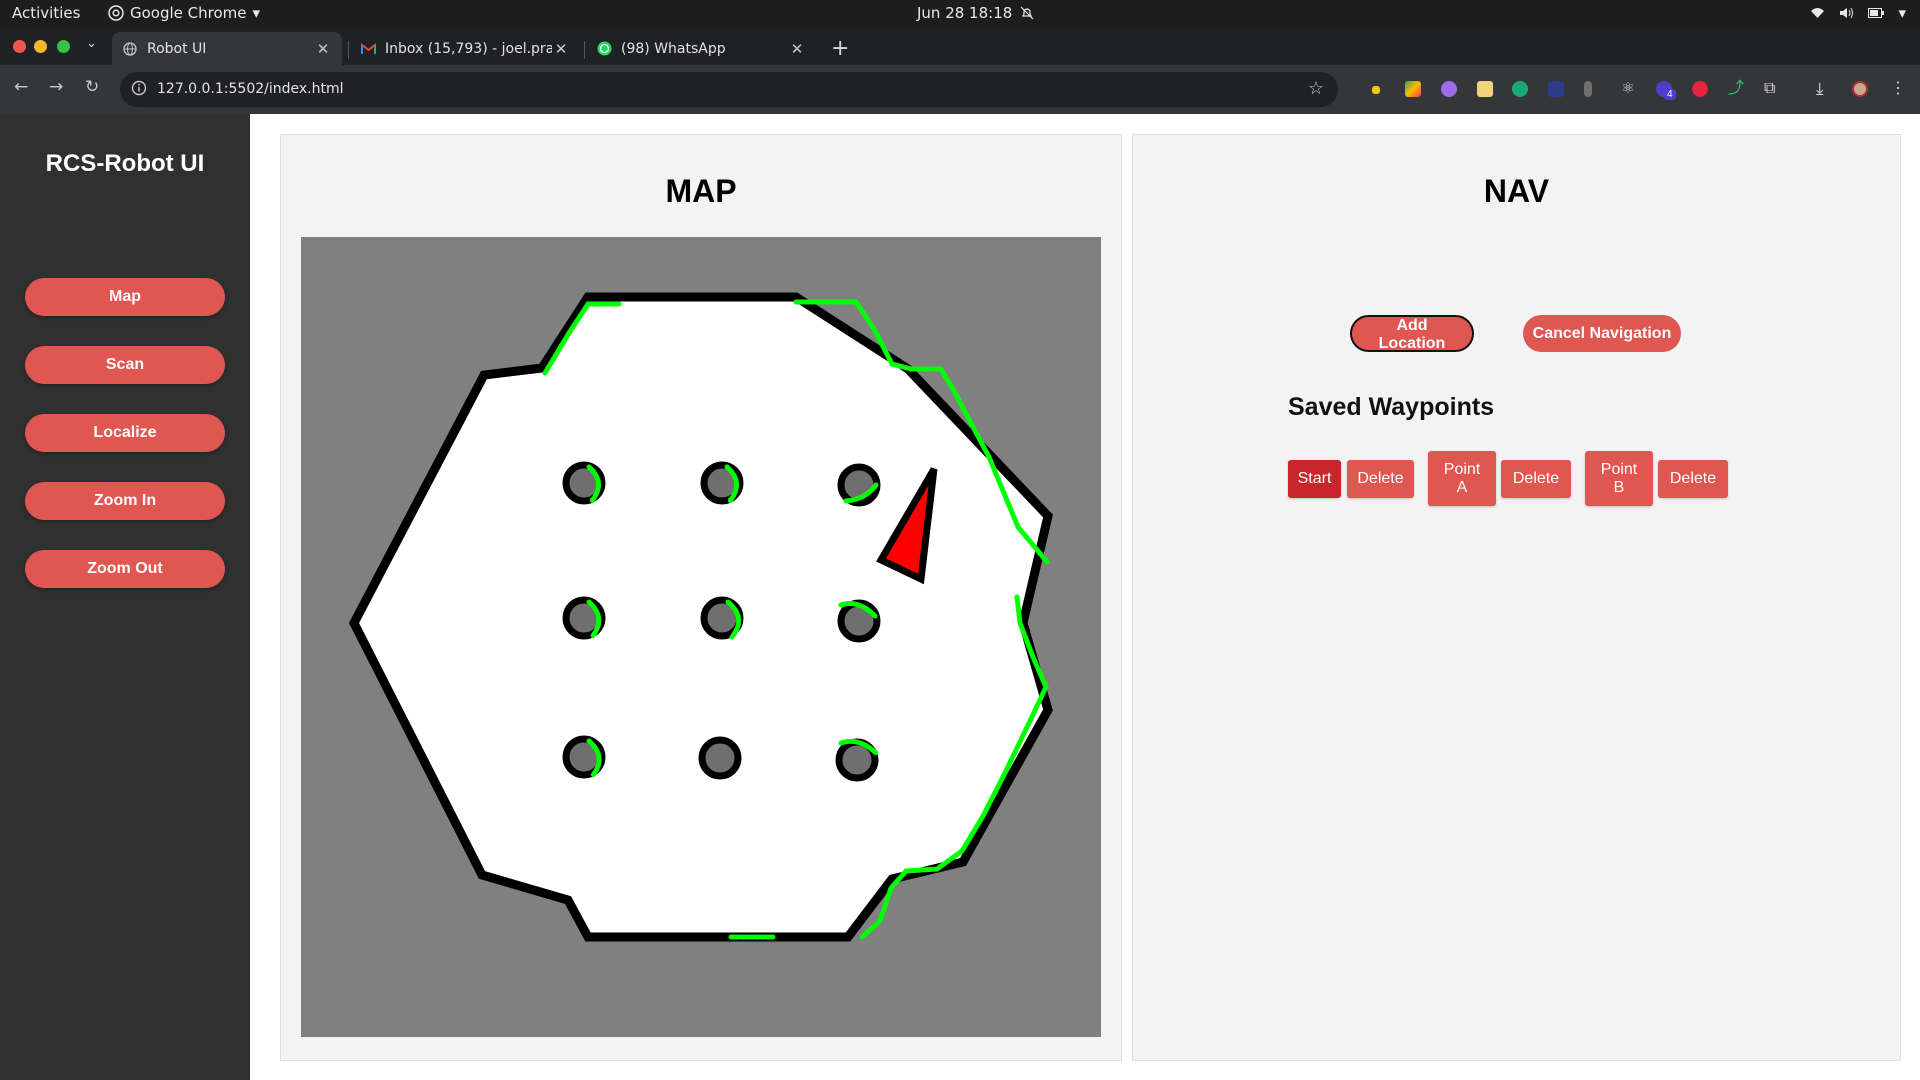 This screenshot has width=1920, height=1080. What do you see at coordinates (1876, 13) in the screenshot?
I see `battery-icon` at bounding box center [1876, 13].